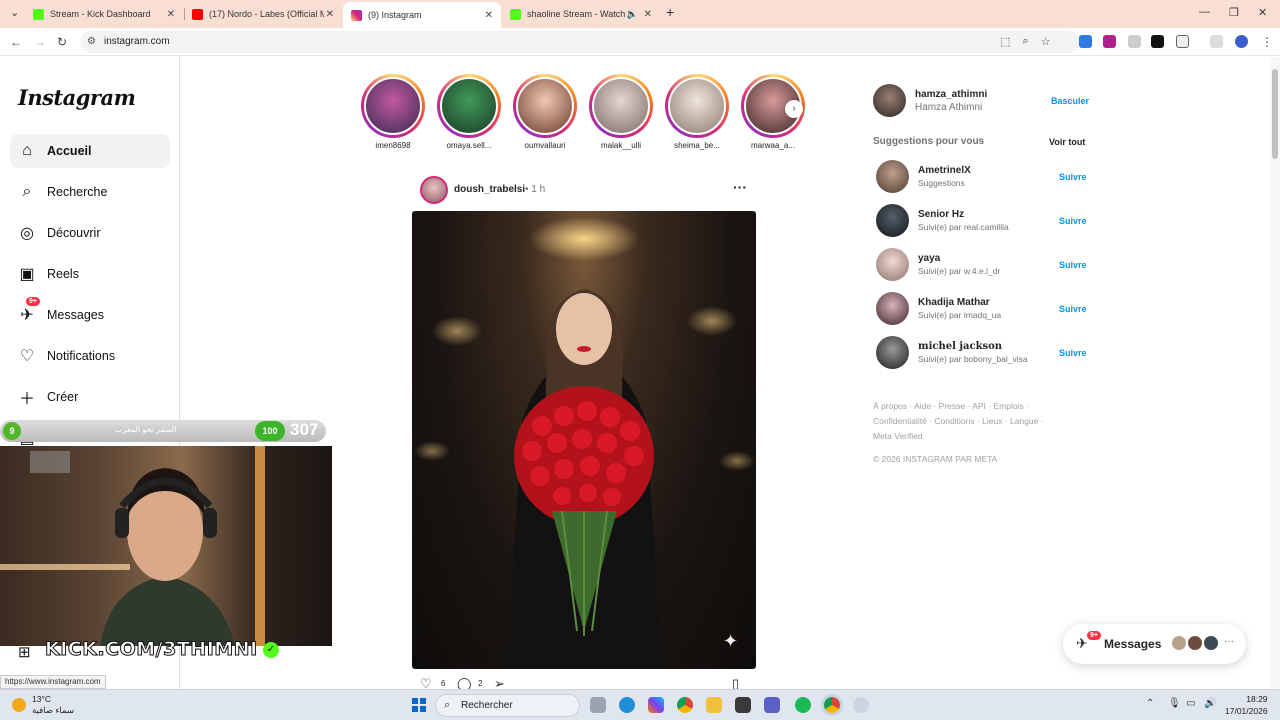 The height and width of the screenshot is (720, 1280). What do you see at coordinates (1204, 12) in the screenshot?
I see `minimize-icon: —` at bounding box center [1204, 12].